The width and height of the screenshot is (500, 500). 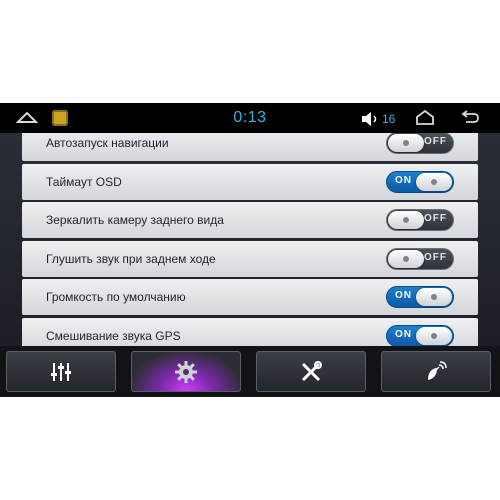 I want to click on bottom-tab-bar, so click(x=250, y=371).